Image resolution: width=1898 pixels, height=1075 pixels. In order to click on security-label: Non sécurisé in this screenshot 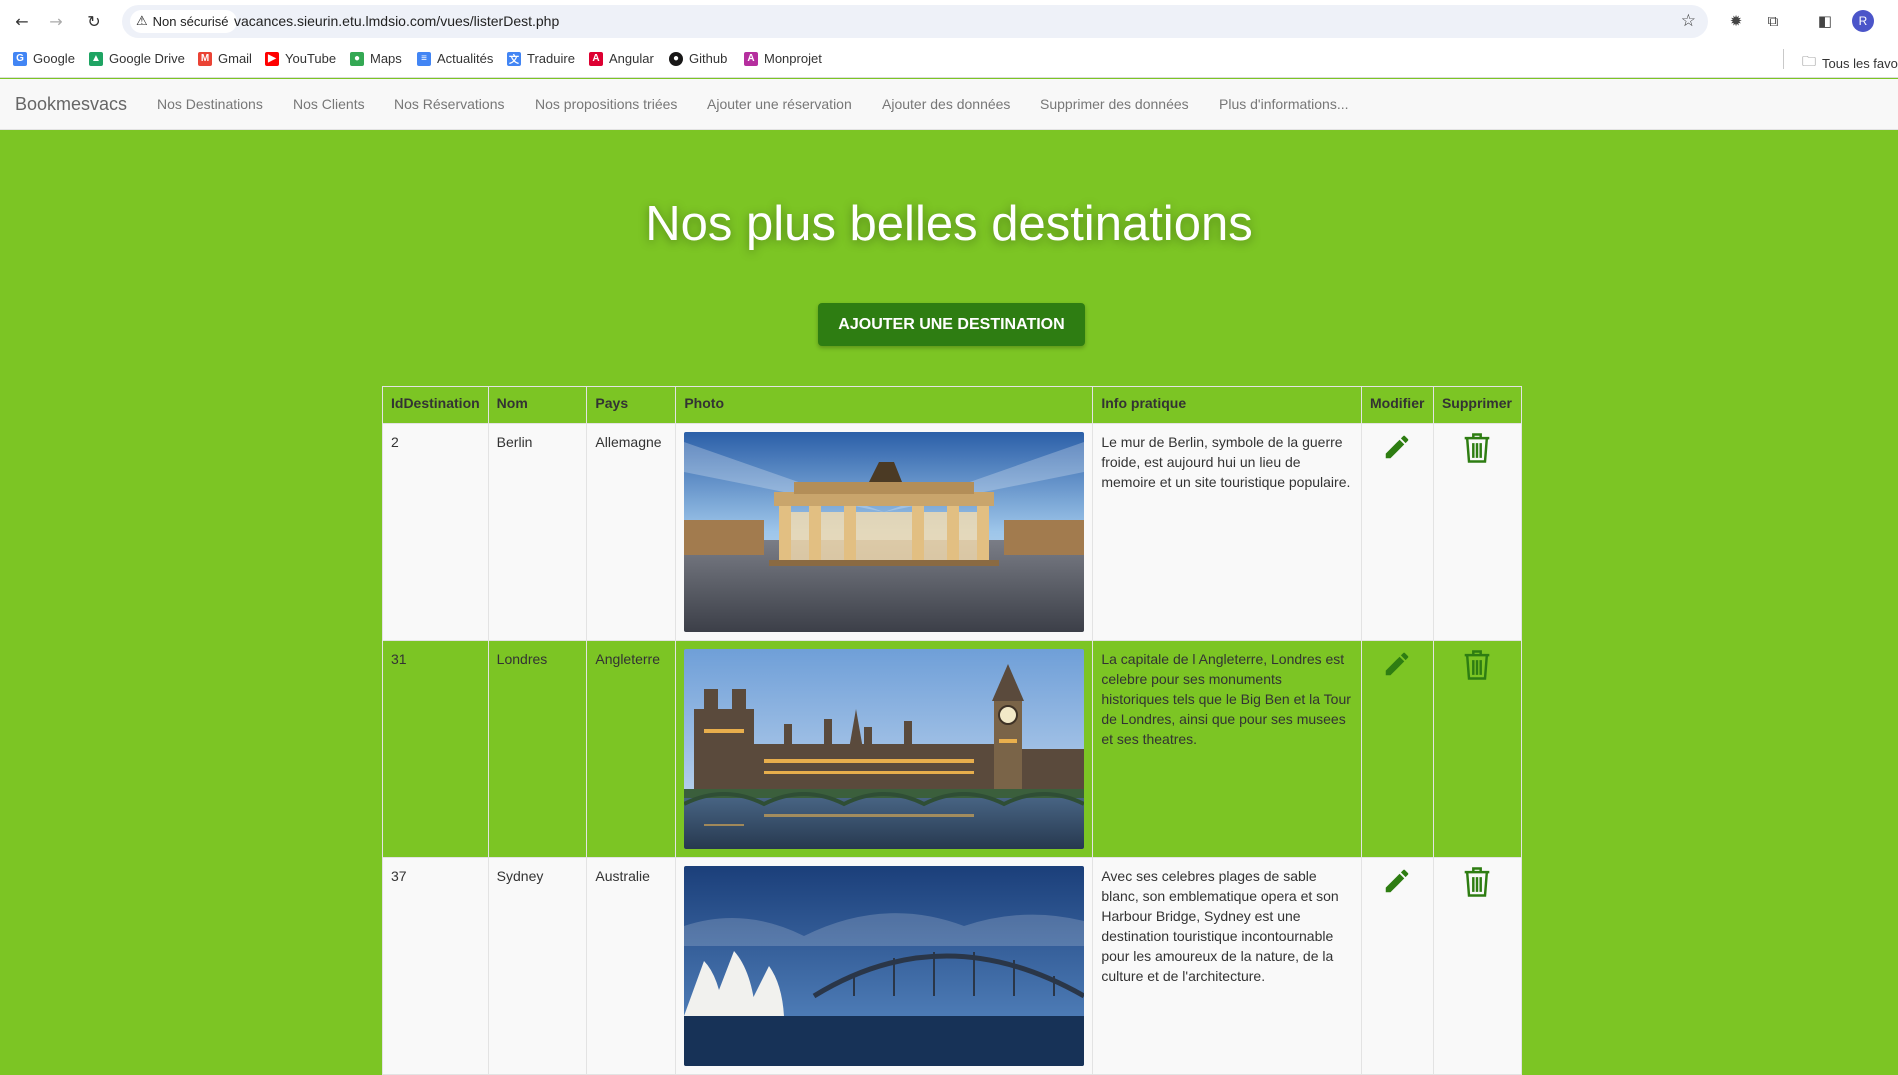, I will do `click(190, 21)`.